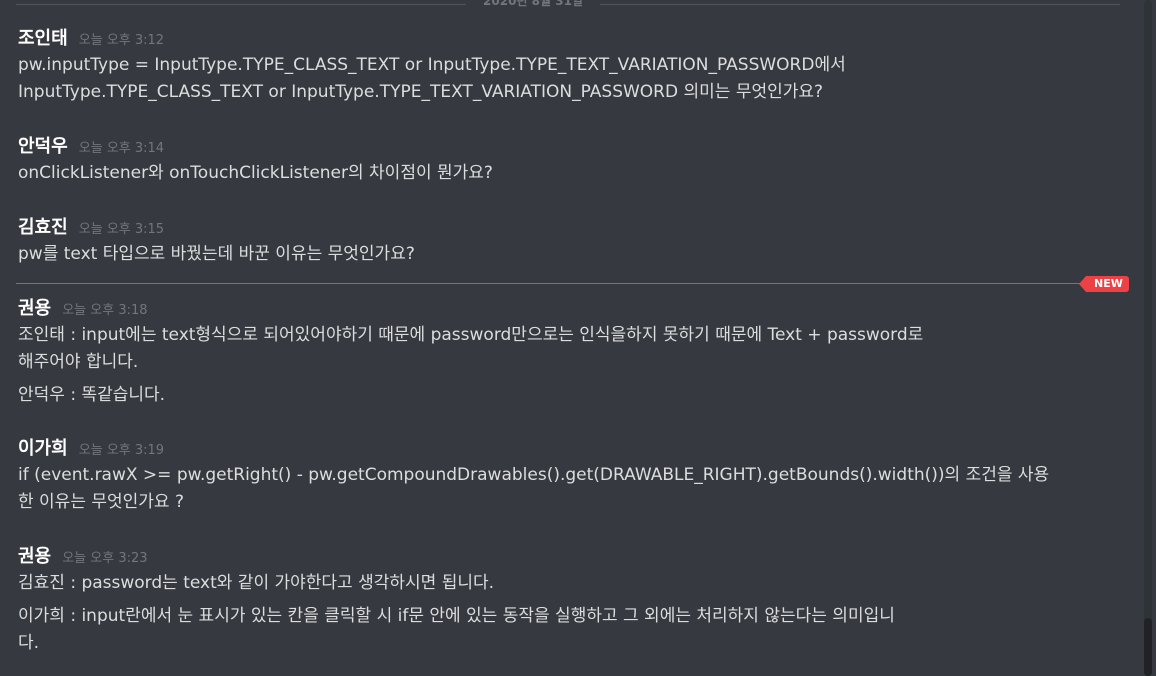 This screenshot has height=676, width=1156. Describe the element at coordinates (533, 4) in the screenshot. I see `date-divider-label: 2020년 8월 31일` at that location.